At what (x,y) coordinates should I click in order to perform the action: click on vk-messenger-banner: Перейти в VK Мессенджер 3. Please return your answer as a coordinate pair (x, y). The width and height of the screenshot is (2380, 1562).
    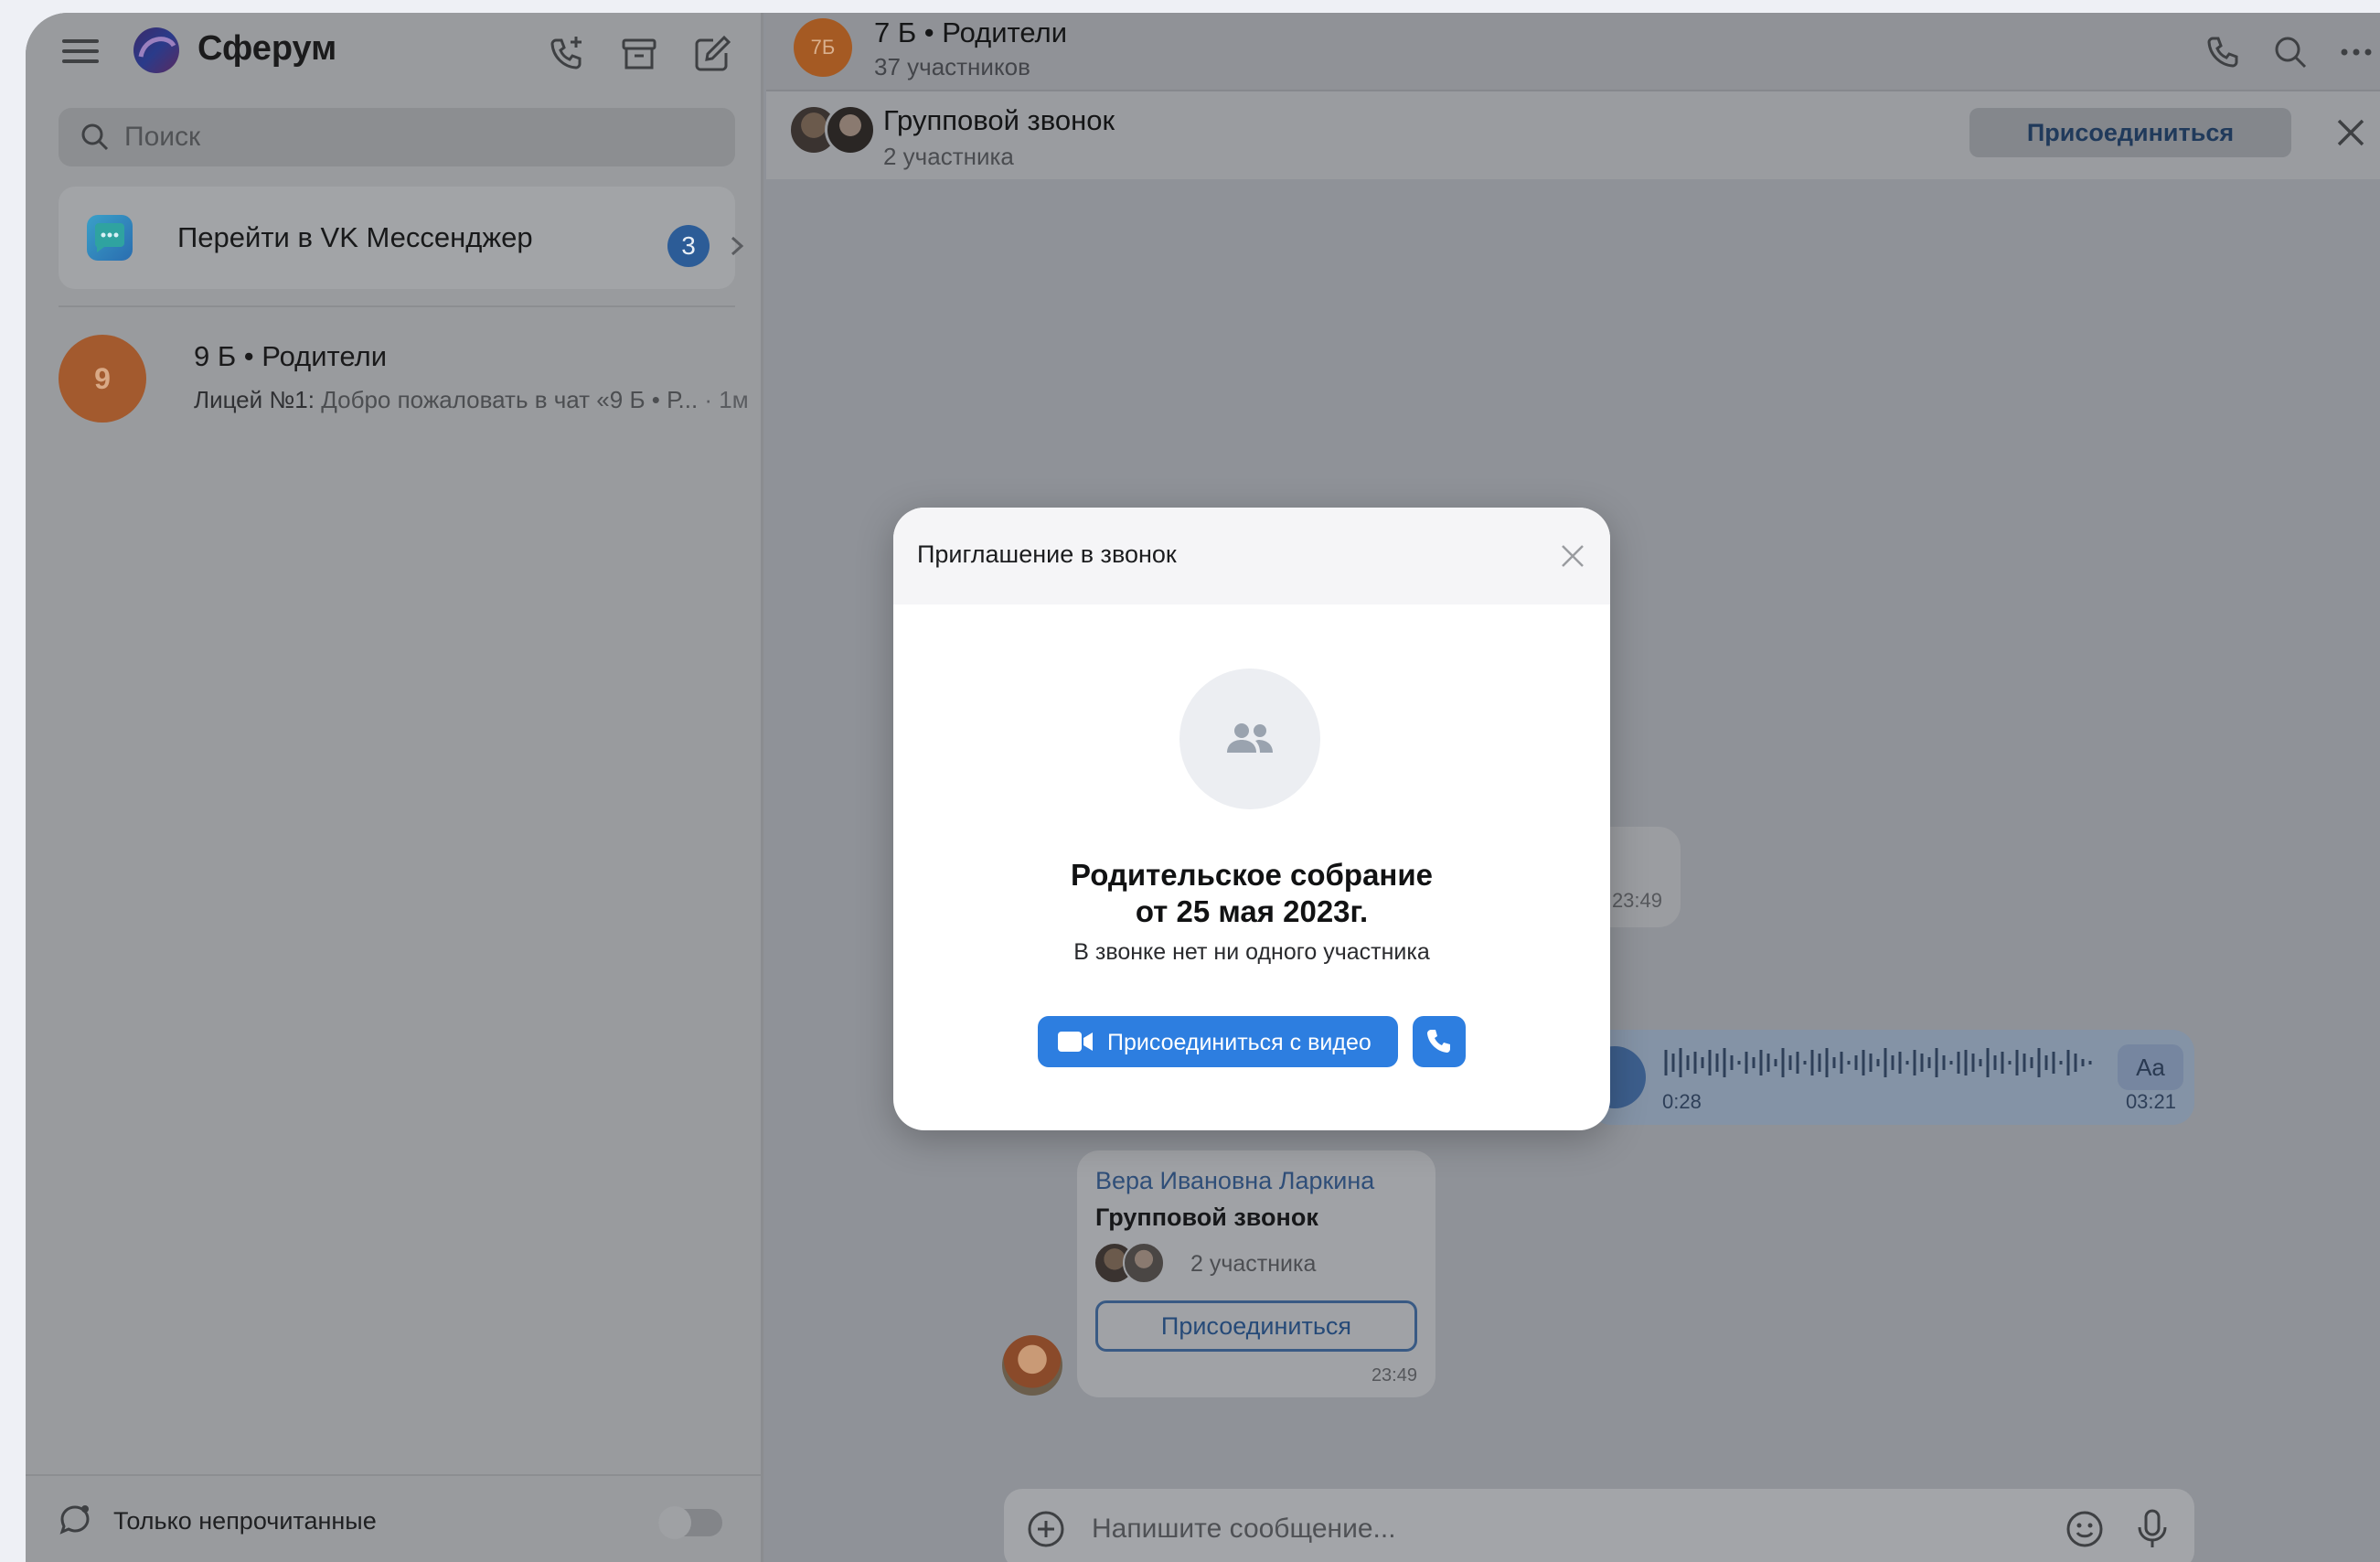
    Looking at the image, I should click on (401, 238).